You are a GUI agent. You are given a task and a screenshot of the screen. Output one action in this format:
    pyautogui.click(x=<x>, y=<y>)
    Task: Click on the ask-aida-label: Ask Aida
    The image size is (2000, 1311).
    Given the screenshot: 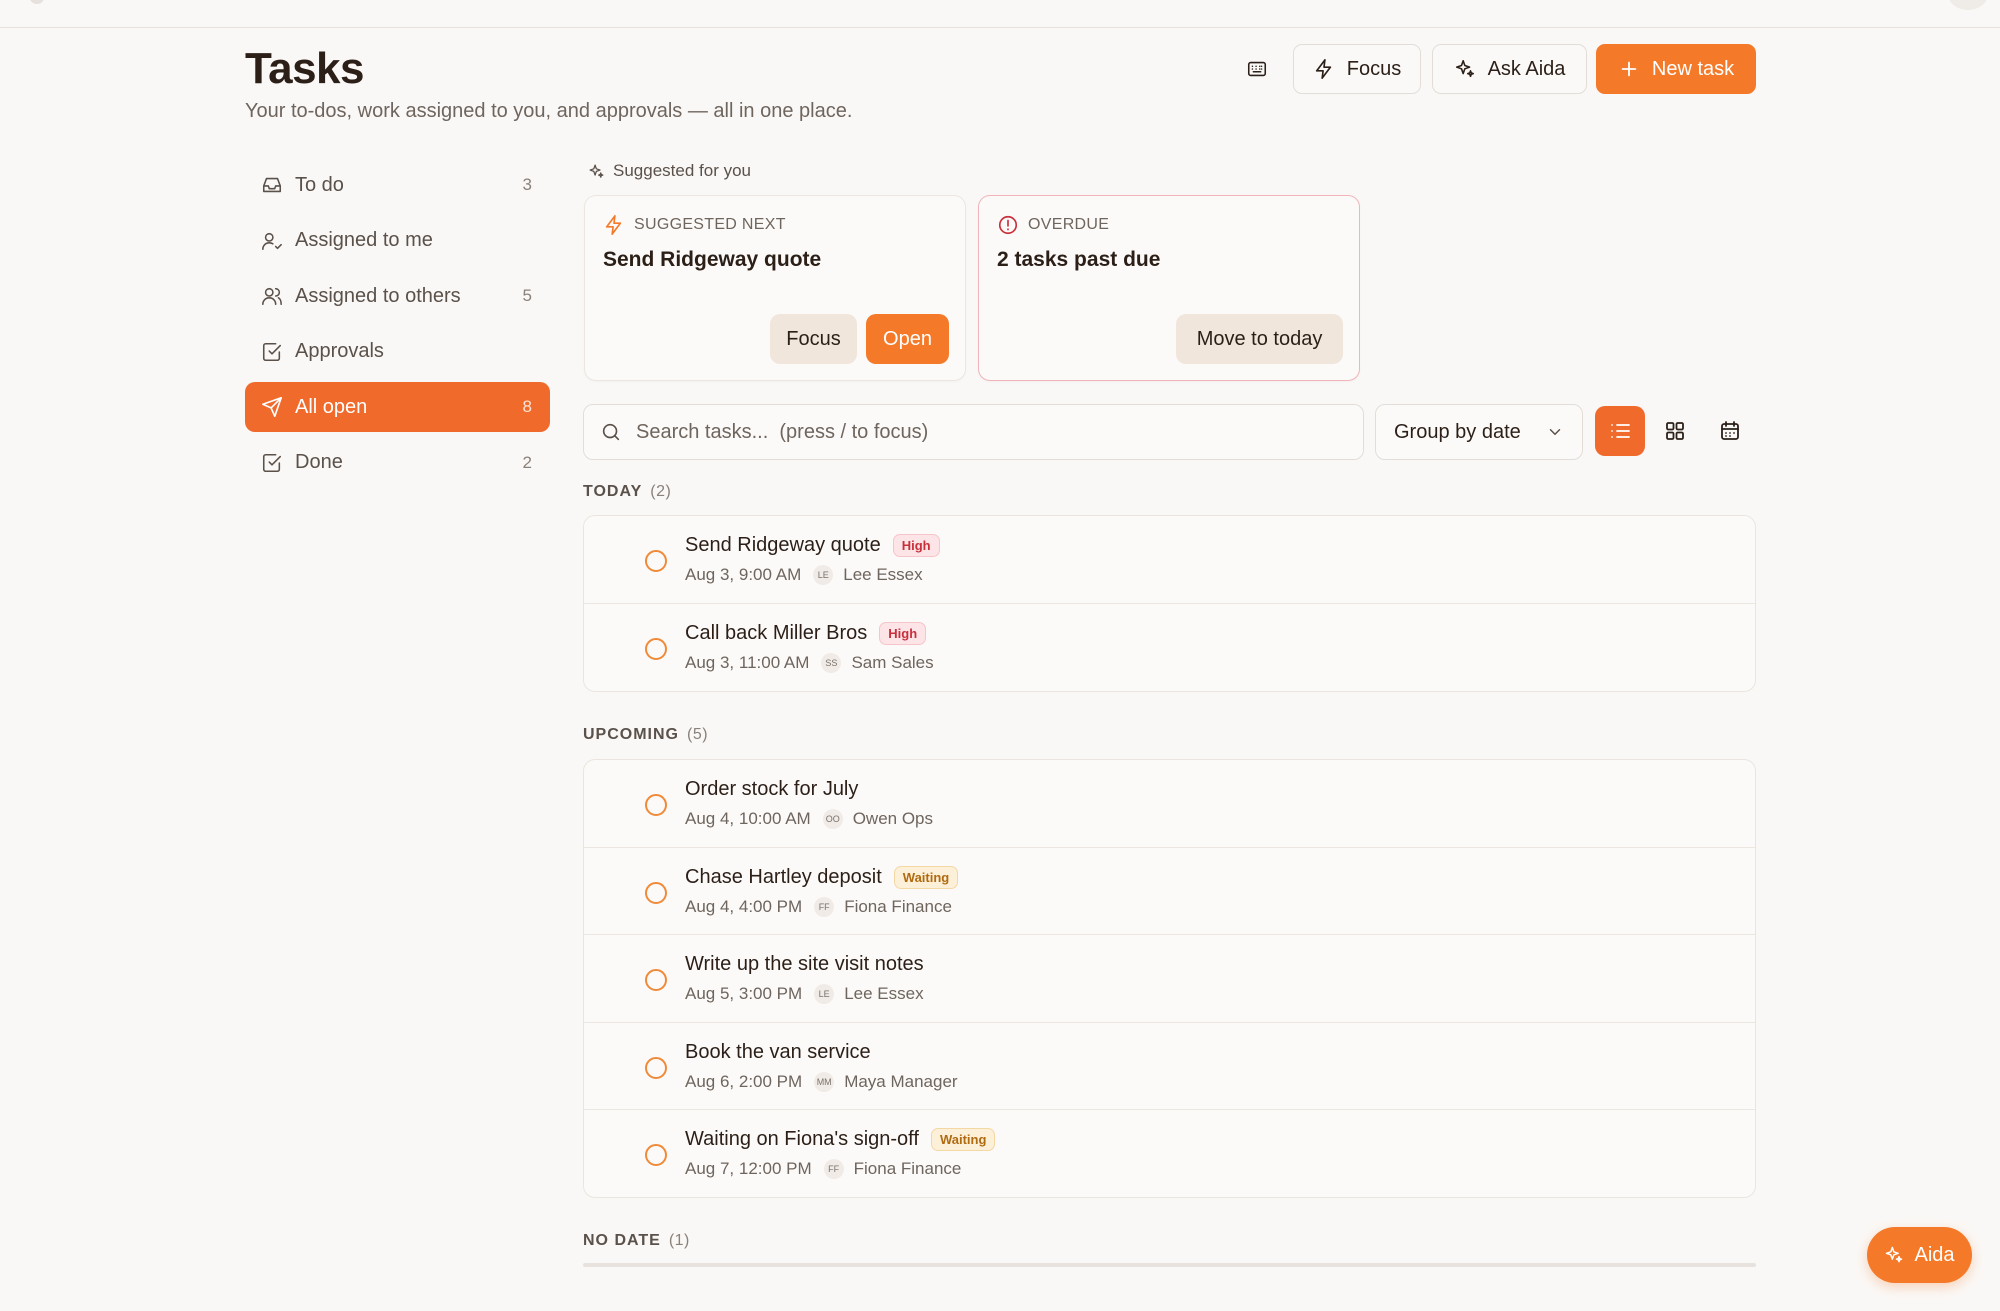 What is the action you would take?
    pyautogui.click(x=1526, y=68)
    